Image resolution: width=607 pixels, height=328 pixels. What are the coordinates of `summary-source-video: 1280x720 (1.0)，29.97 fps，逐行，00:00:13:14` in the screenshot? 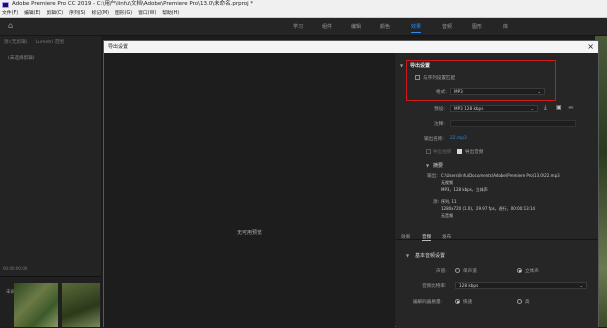 It's located at (488, 208).